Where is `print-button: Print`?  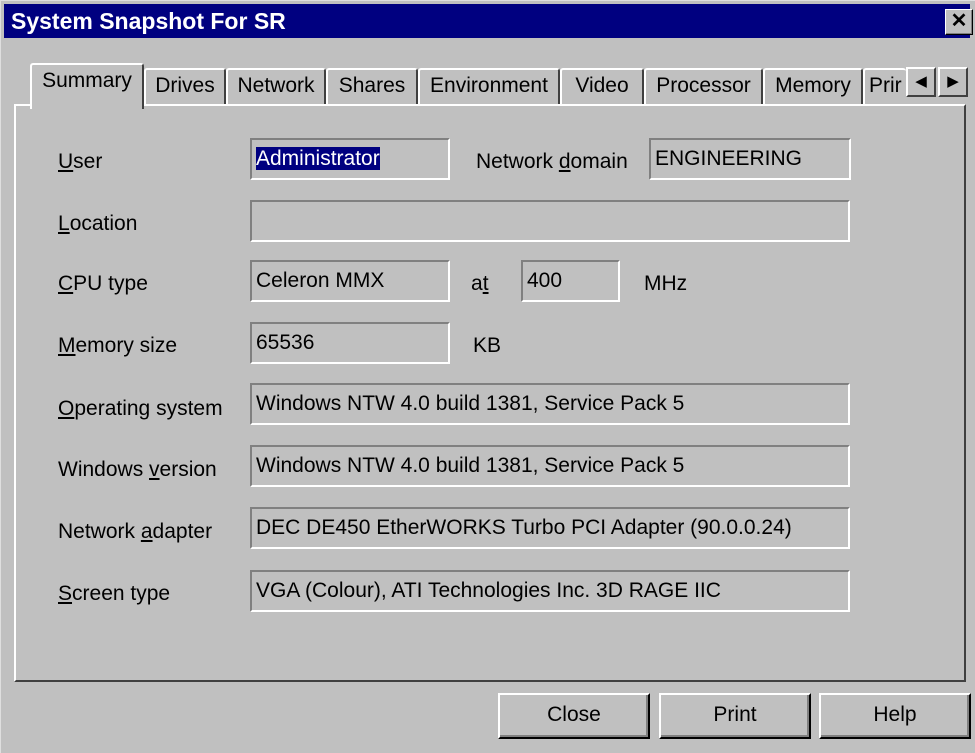 print-button: Print is located at coordinates (735, 716).